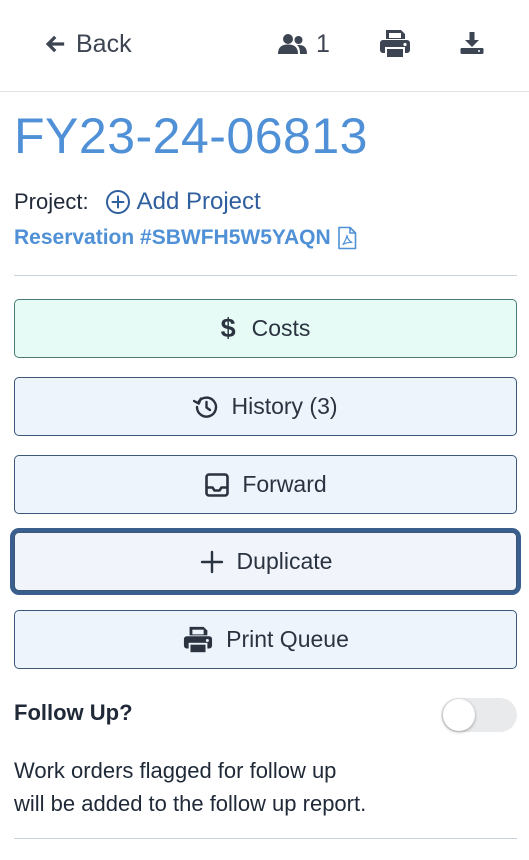 The width and height of the screenshot is (529, 860). What do you see at coordinates (264, 46) in the screenshot?
I see `top-toolbar: Back 1` at bounding box center [264, 46].